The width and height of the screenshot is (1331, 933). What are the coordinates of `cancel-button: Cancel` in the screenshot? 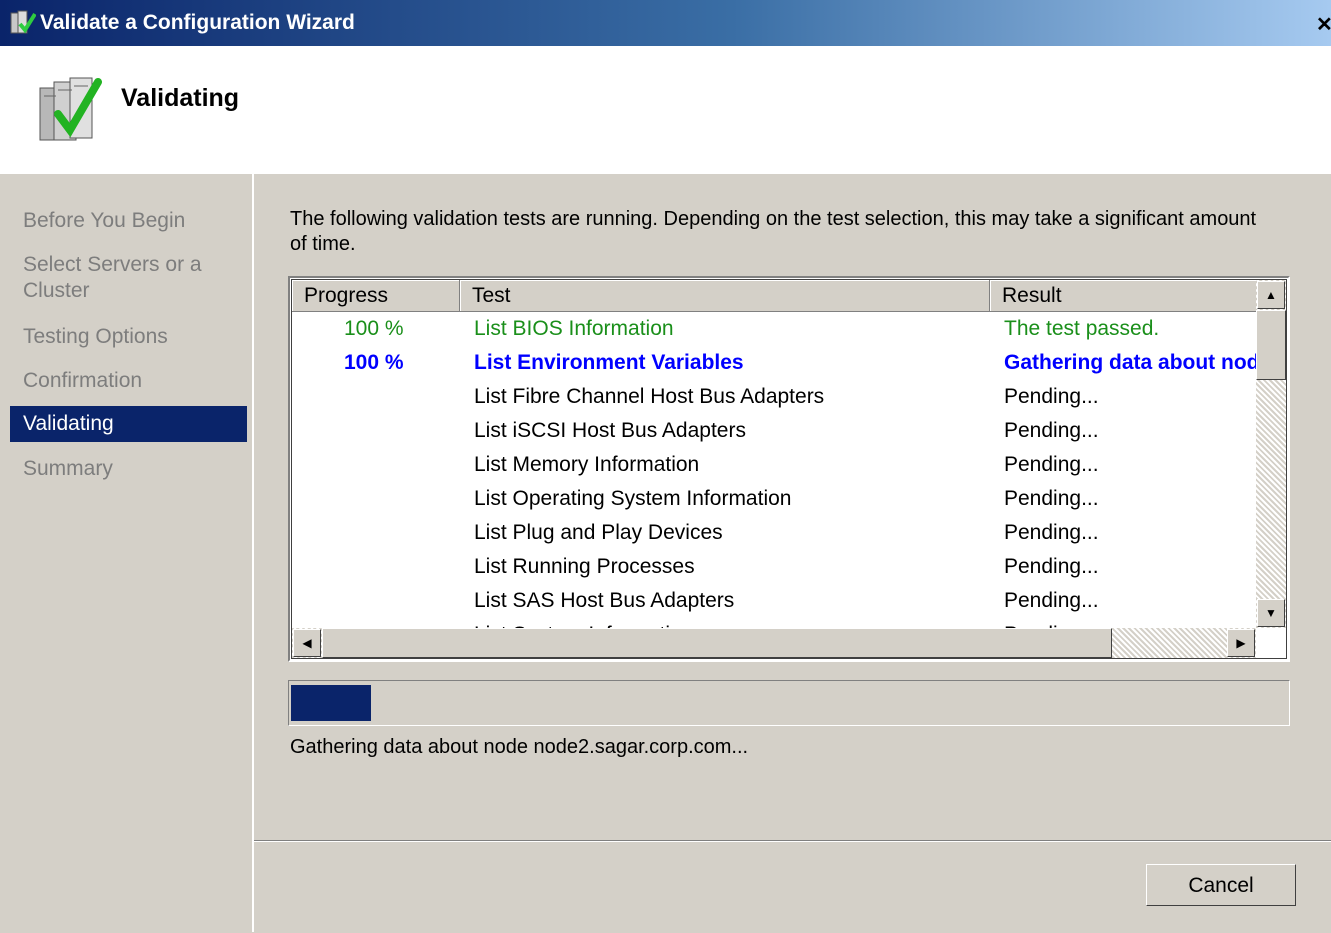 It's located at (1221, 885).